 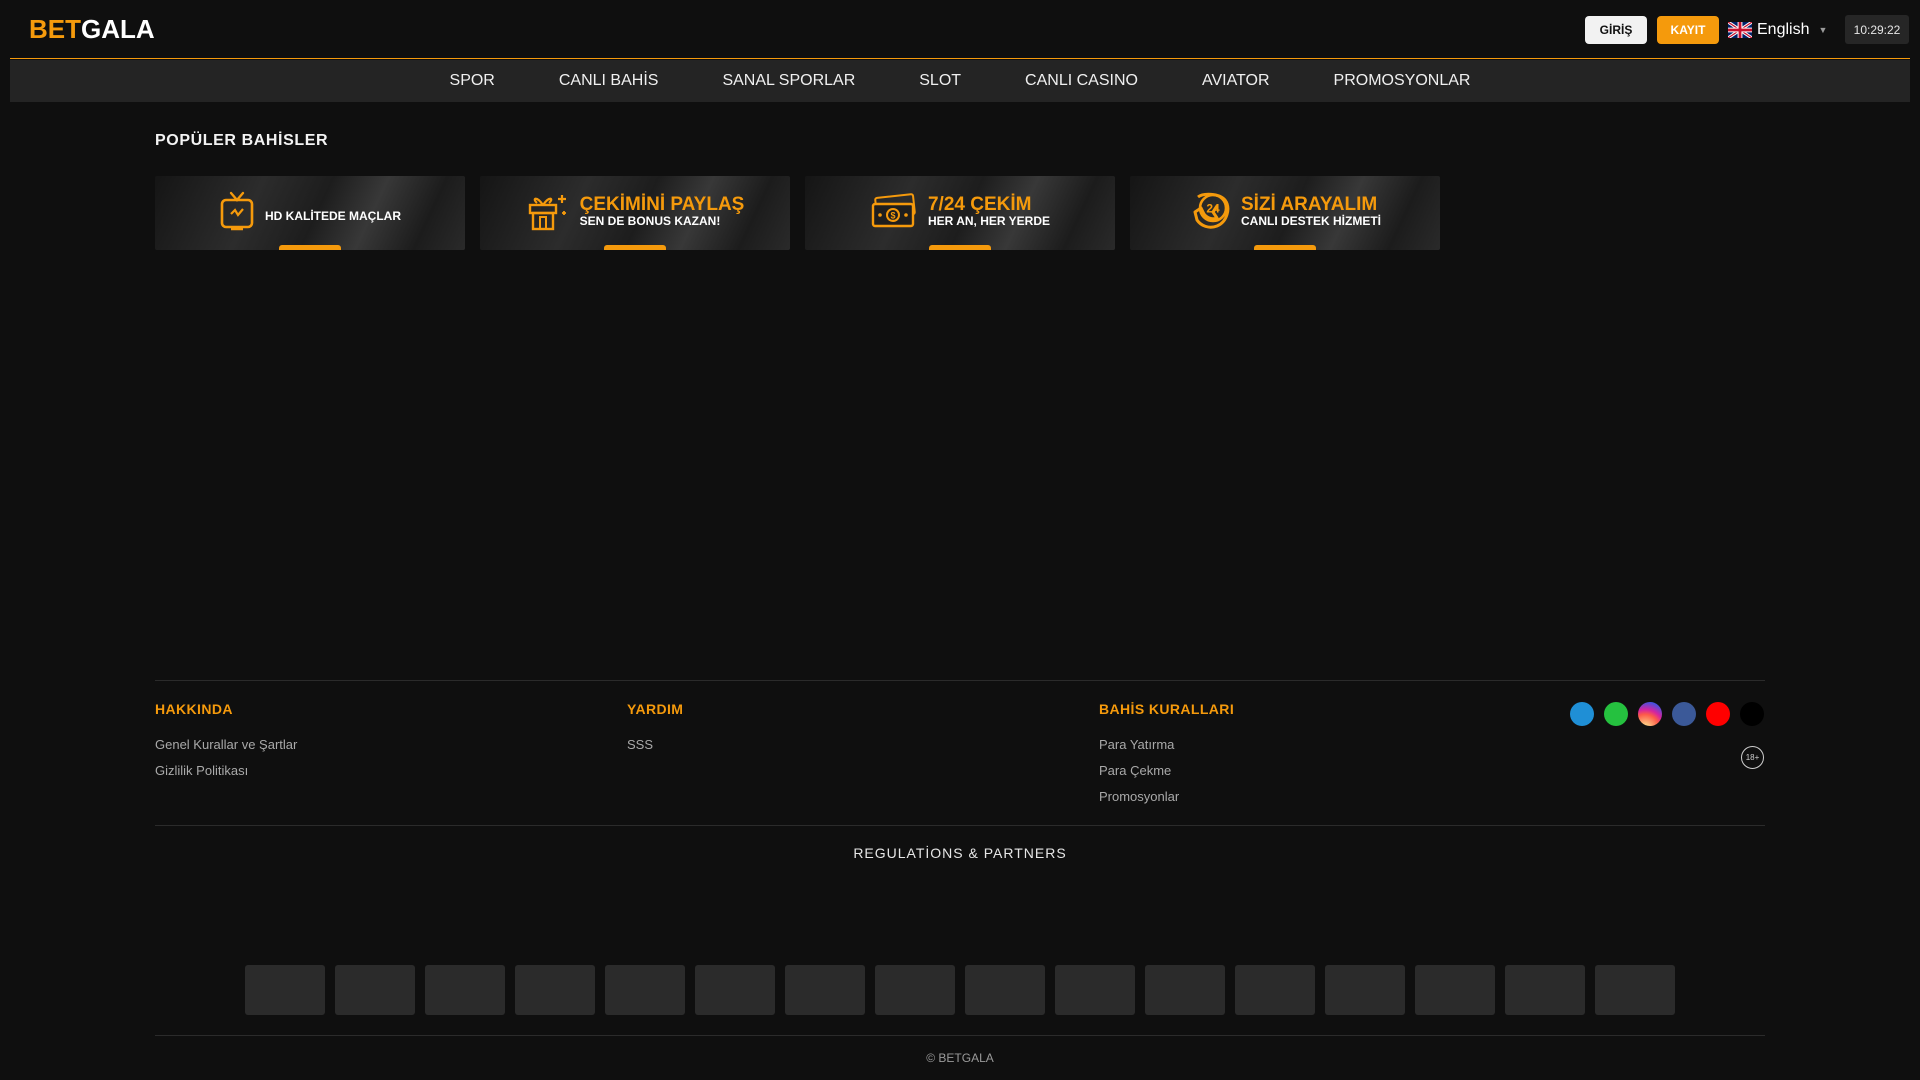 What do you see at coordinates (609, 81) in the screenshot?
I see `nav-item-canli-bahis: CANLI BAHİS` at bounding box center [609, 81].